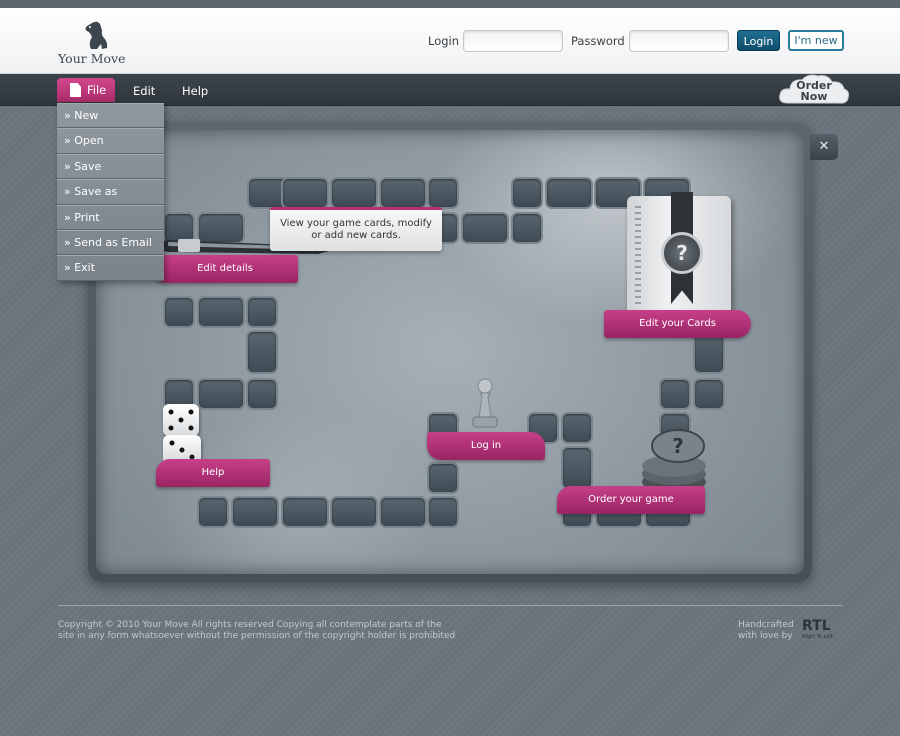 This screenshot has height=736, width=900. Describe the element at coordinates (195, 91) in the screenshot. I see `menu-help: Help` at that location.